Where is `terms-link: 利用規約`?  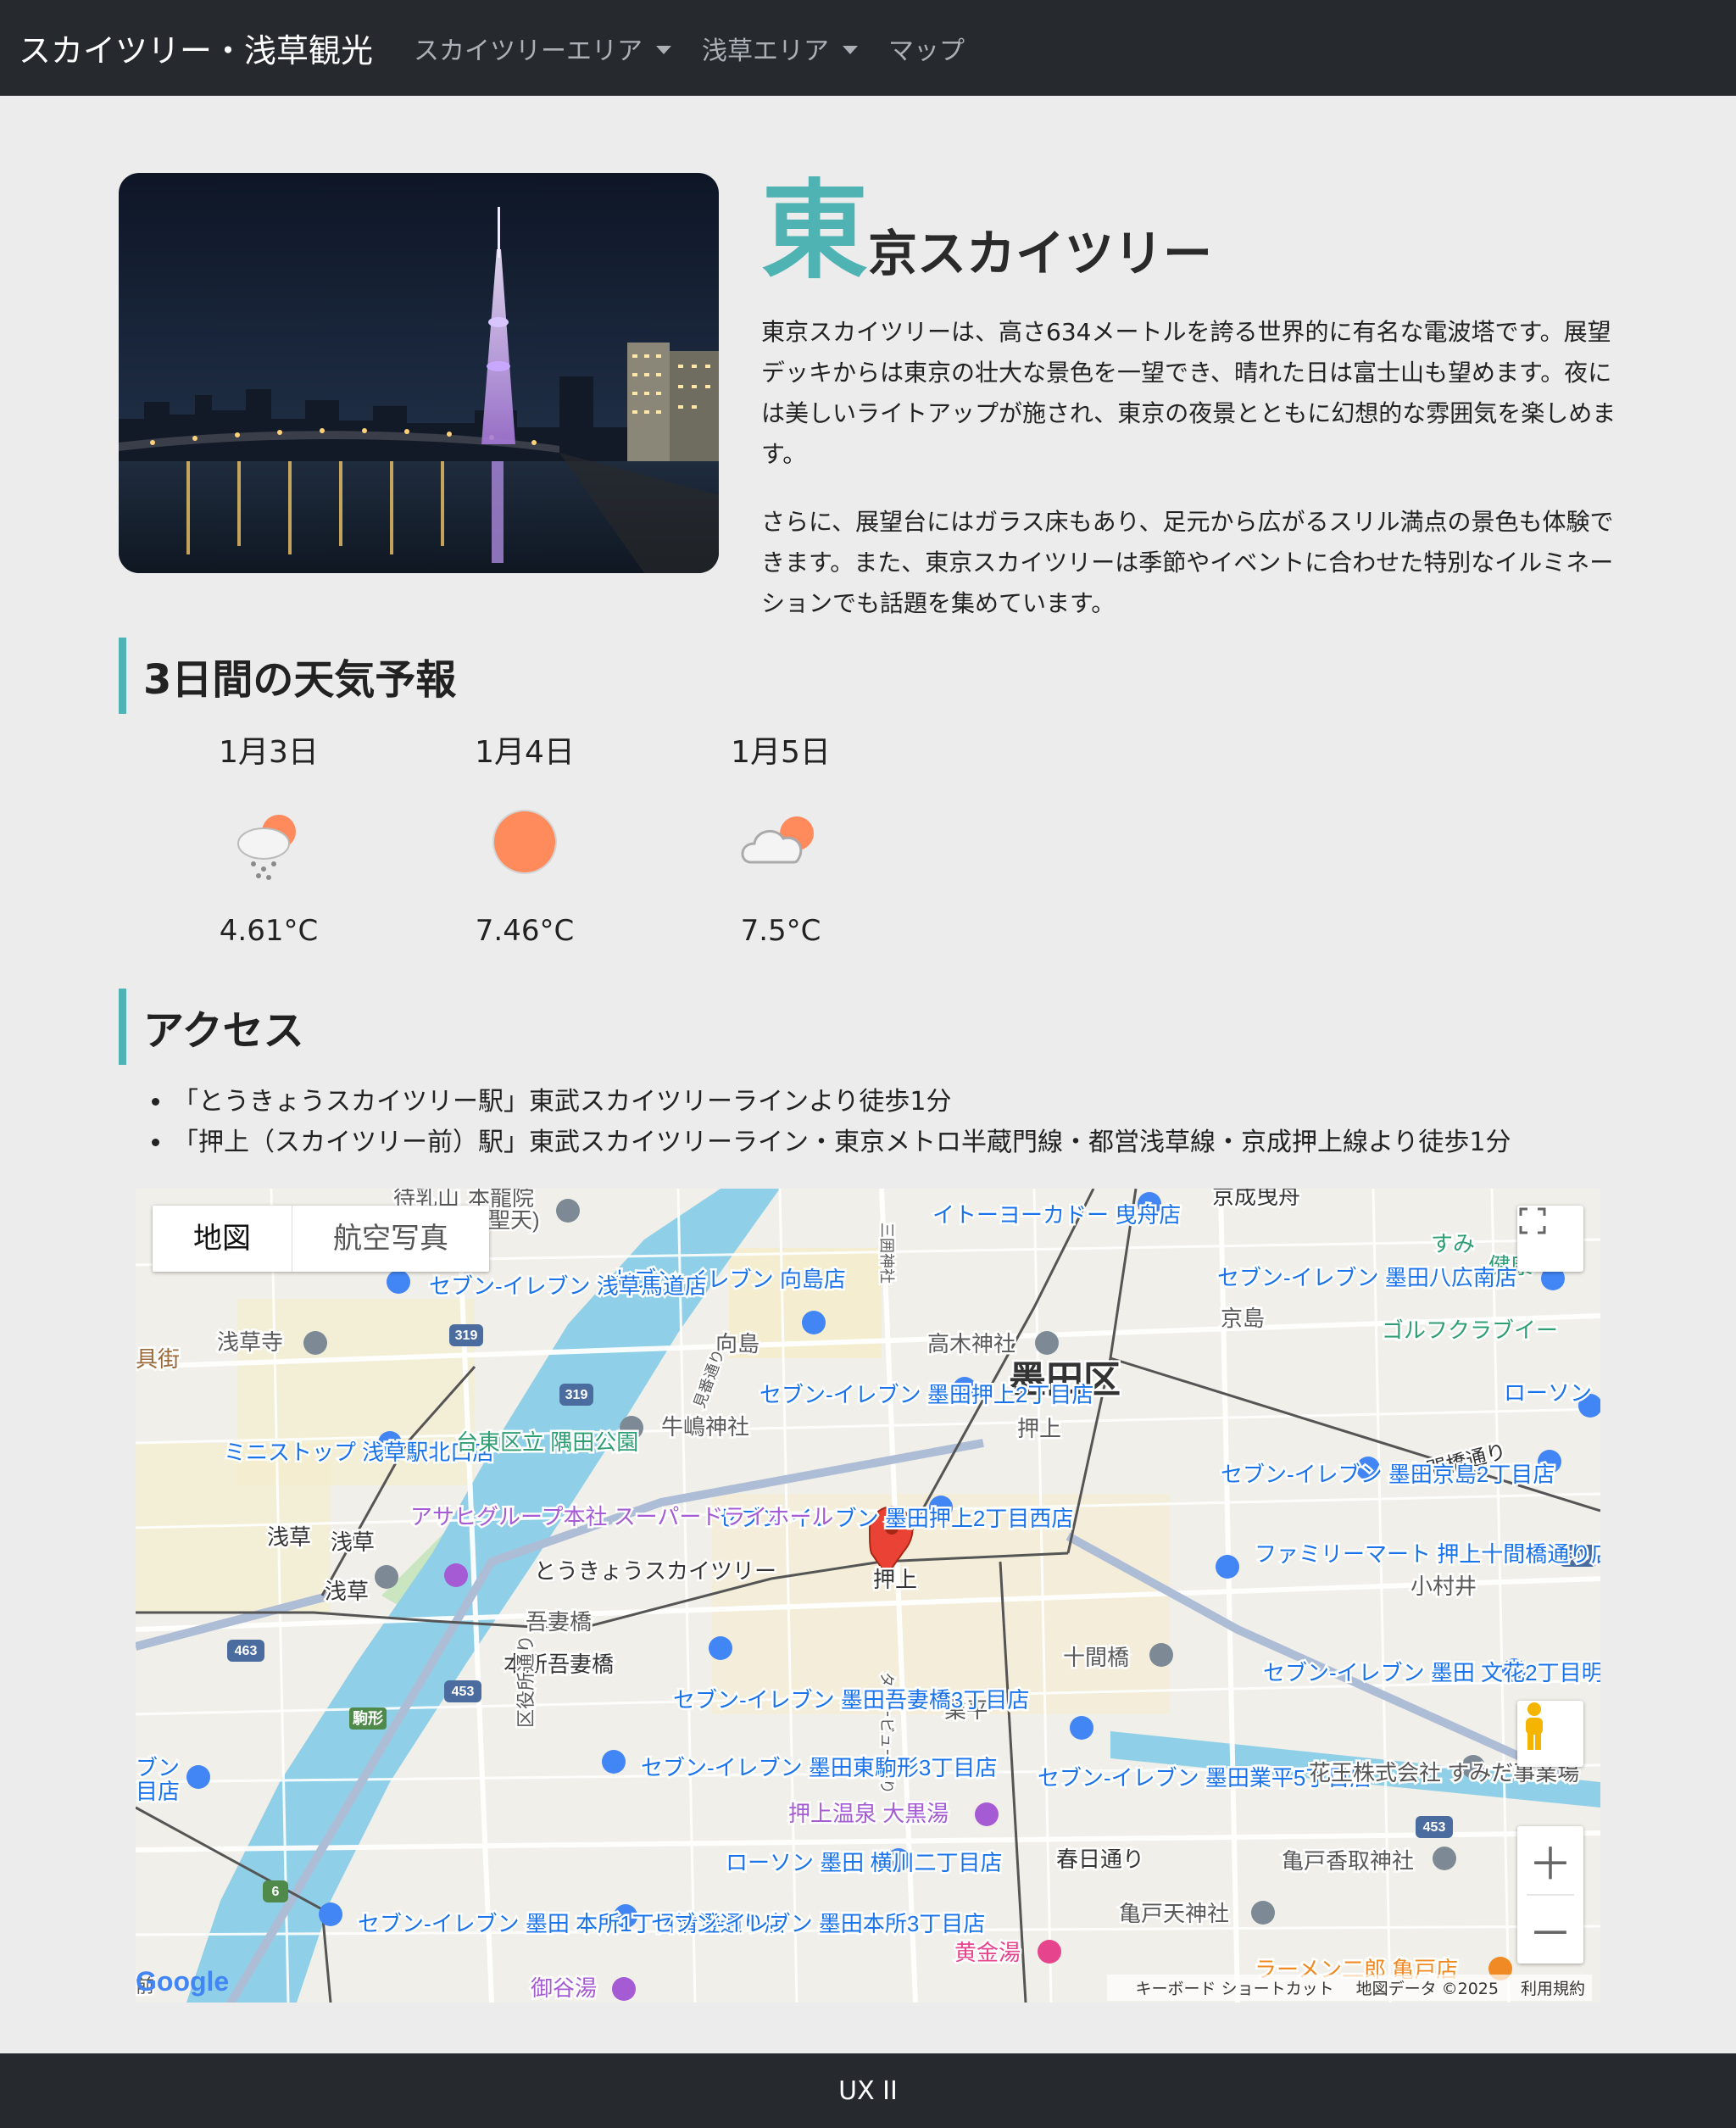 terms-link: 利用規約 is located at coordinates (1553, 1987).